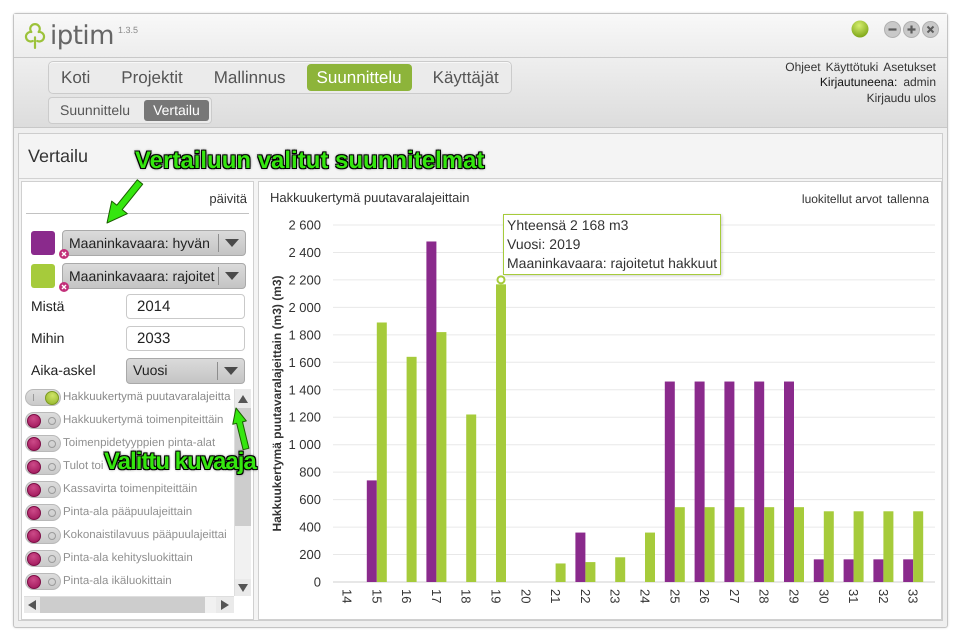 This screenshot has height=640, width=960. I want to click on x-tick-label: 19, so click(496, 596).